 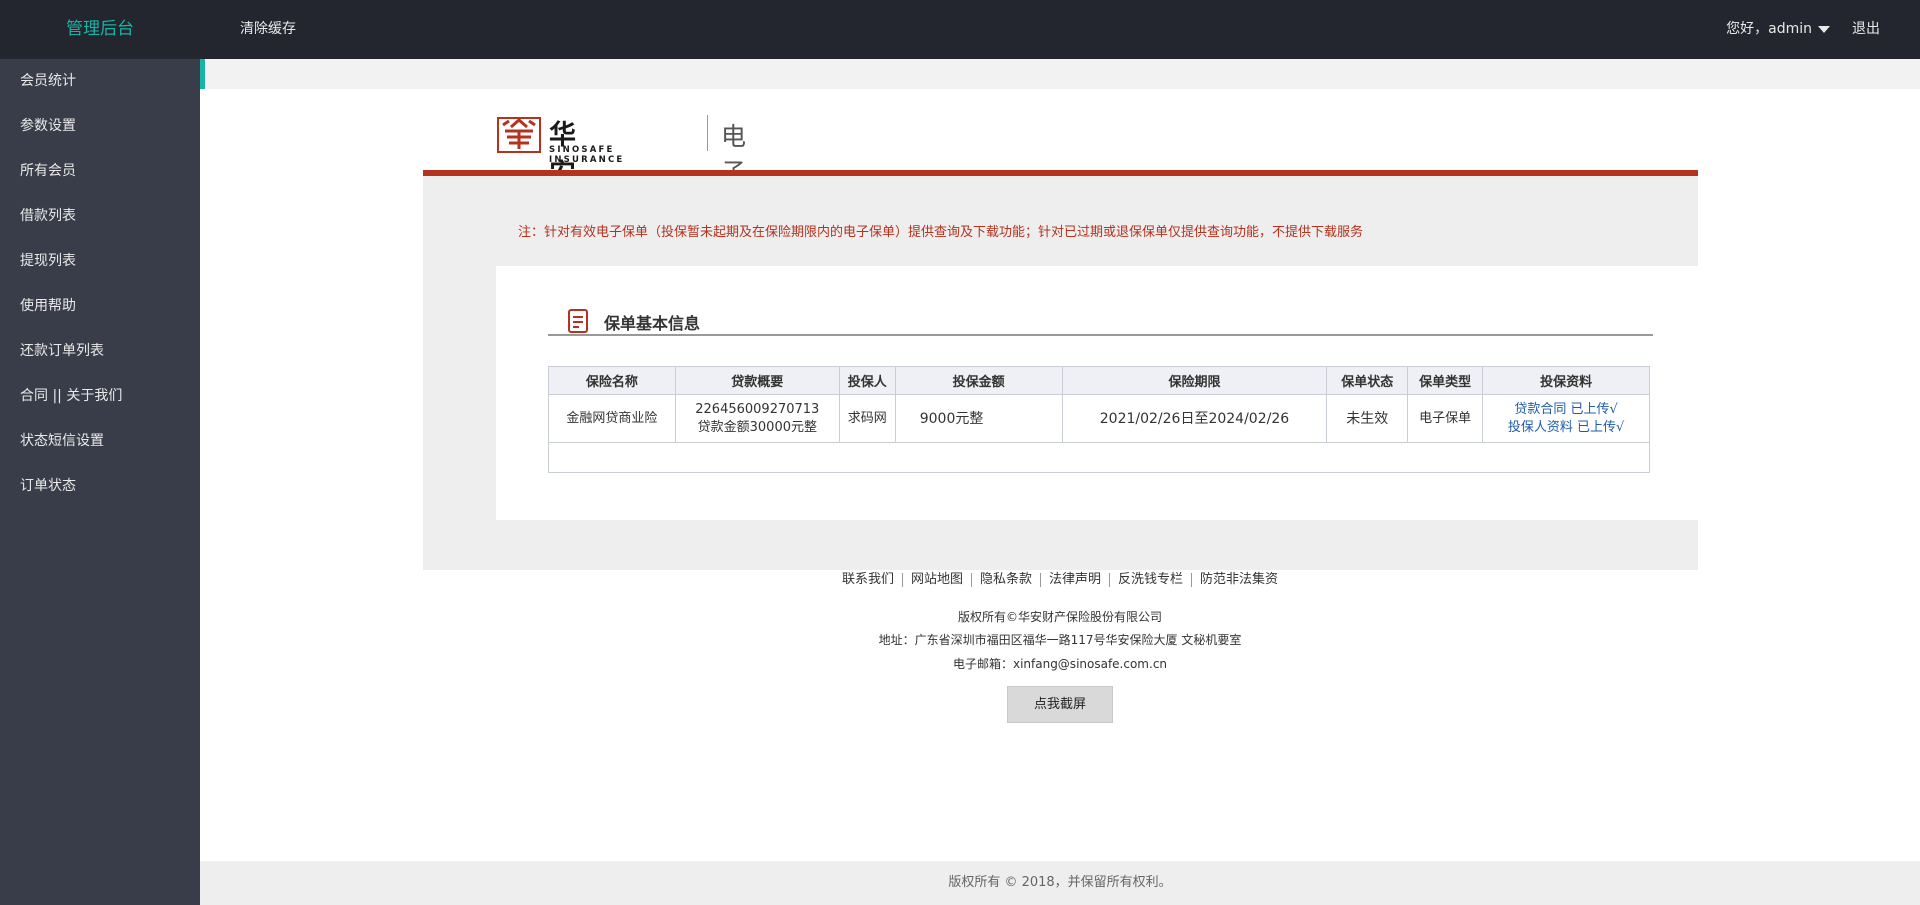 What do you see at coordinates (1866, 29) in the screenshot?
I see `logout-link: 退出` at bounding box center [1866, 29].